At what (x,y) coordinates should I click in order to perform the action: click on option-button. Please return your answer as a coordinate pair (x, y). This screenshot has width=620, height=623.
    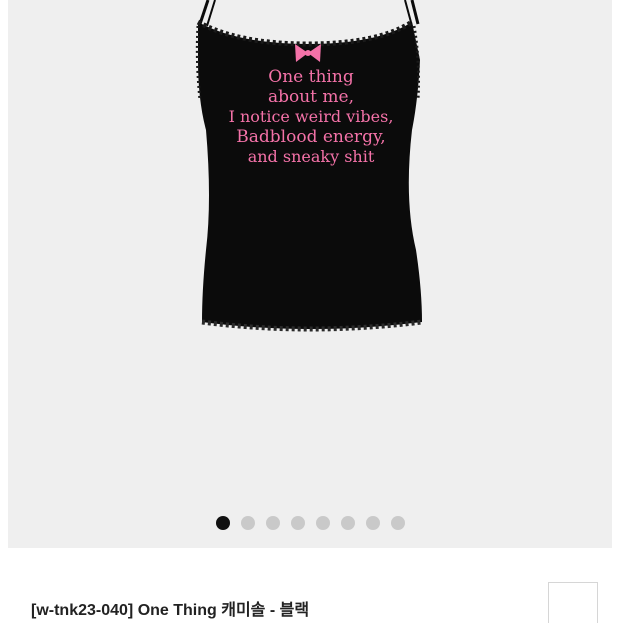
    Looking at the image, I should click on (573, 602).